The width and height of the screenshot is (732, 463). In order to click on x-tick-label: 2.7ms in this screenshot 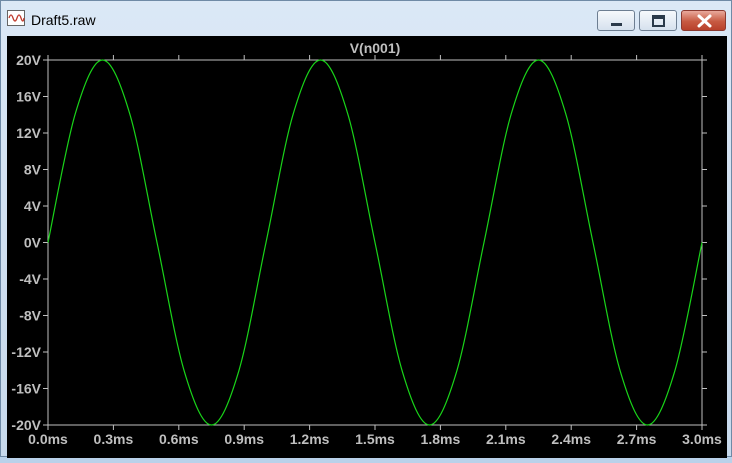, I will do `click(637, 439)`.